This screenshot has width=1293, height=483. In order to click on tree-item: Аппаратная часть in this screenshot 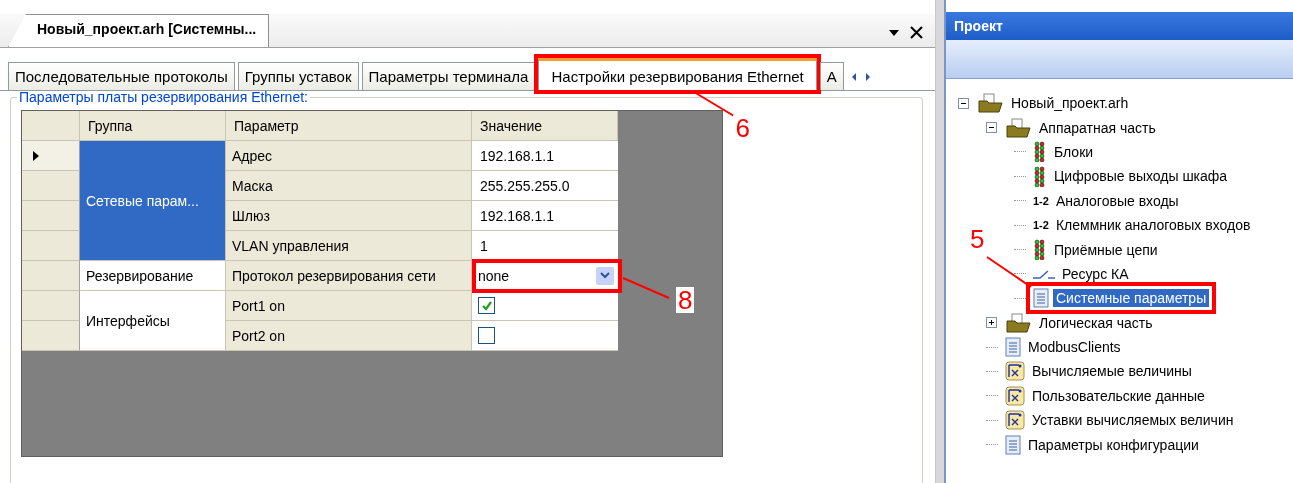, I will do `click(1097, 127)`.